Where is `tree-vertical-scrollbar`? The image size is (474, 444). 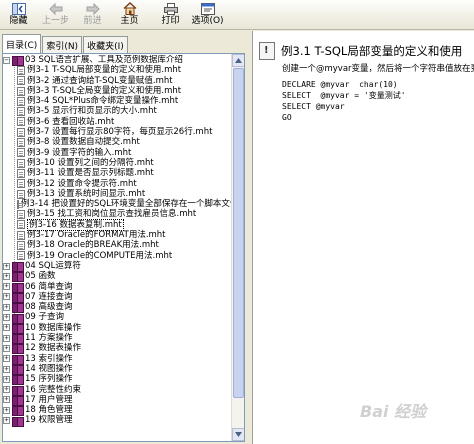 tree-vertical-scrollbar is located at coordinates (237, 247).